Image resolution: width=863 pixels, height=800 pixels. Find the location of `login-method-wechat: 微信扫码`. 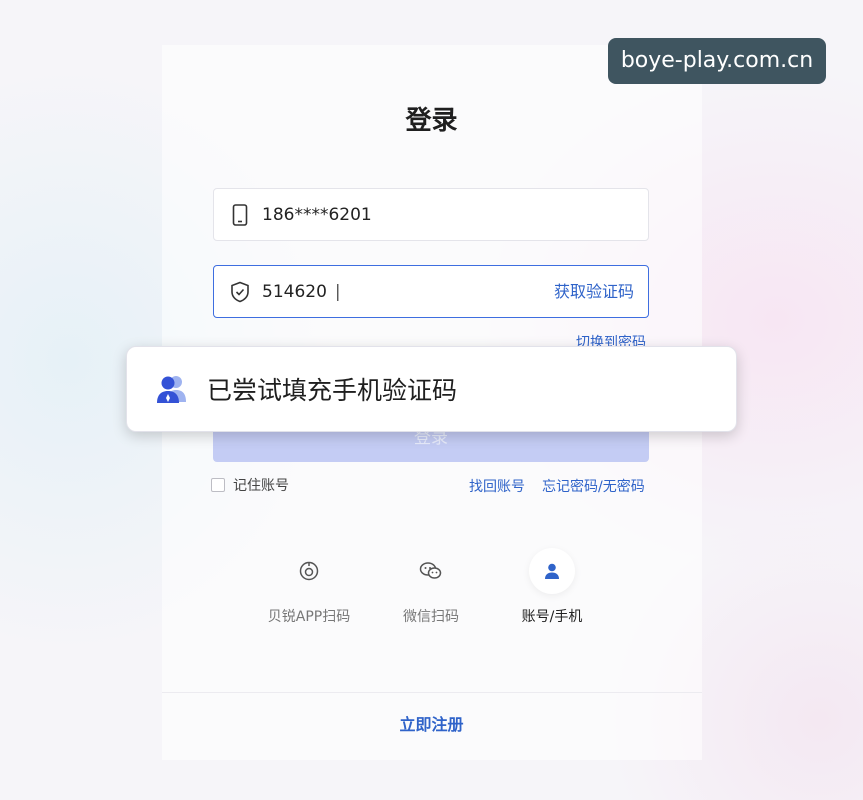

login-method-wechat: 微信扫码 is located at coordinates (431, 587).